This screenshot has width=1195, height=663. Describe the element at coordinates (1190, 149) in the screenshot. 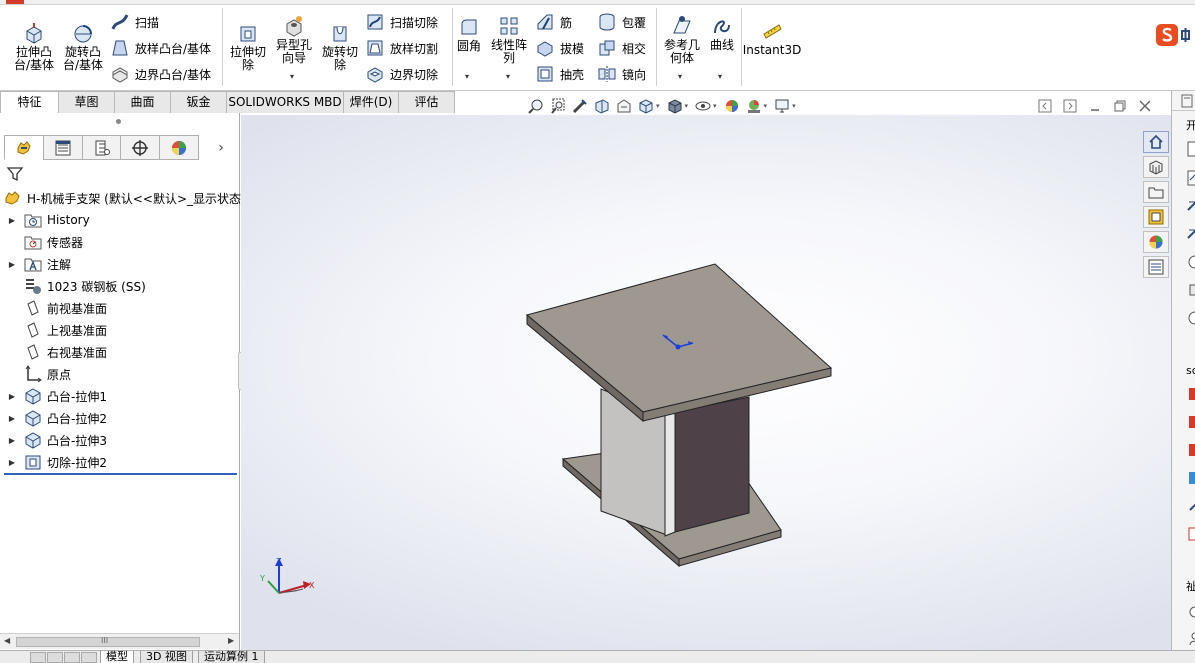

I see `document-icon` at that location.